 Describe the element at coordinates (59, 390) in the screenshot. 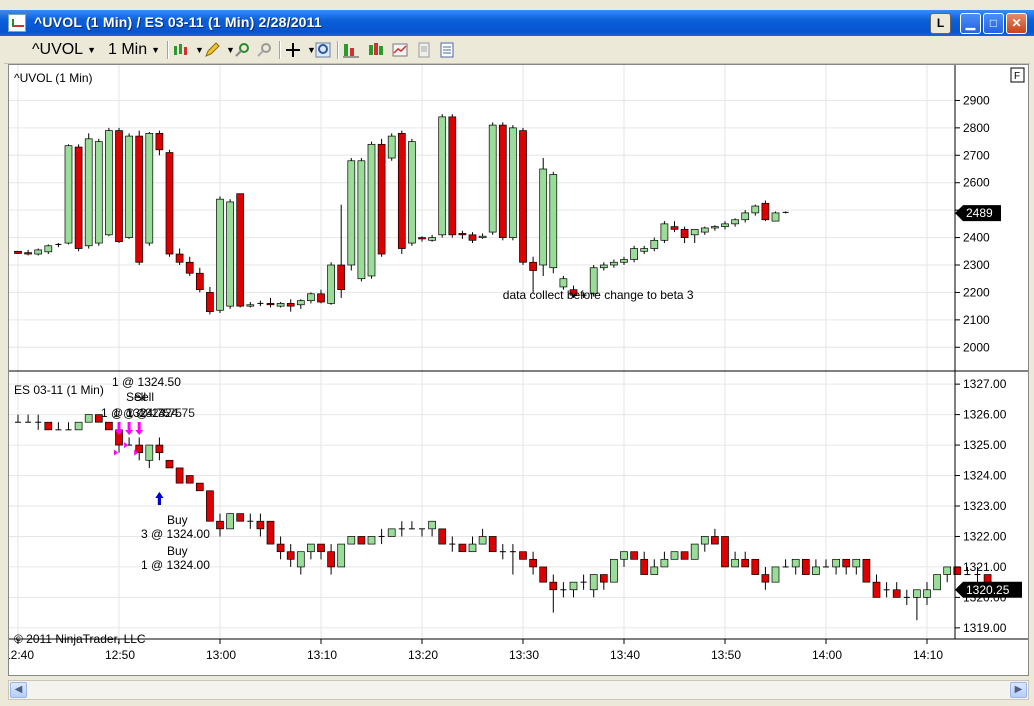

I see `es-panel-title: ES 03-11 (1 Min)` at that location.